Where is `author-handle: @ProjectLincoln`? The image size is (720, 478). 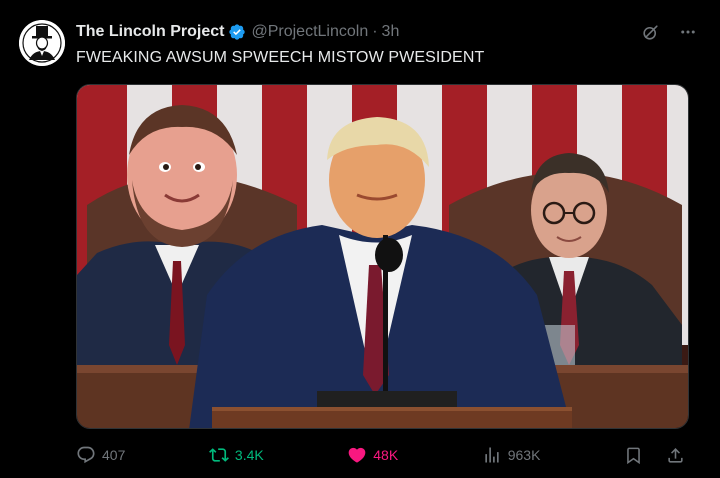
author-handle: @ProjectLincoln is located at coordinates (309, 32).